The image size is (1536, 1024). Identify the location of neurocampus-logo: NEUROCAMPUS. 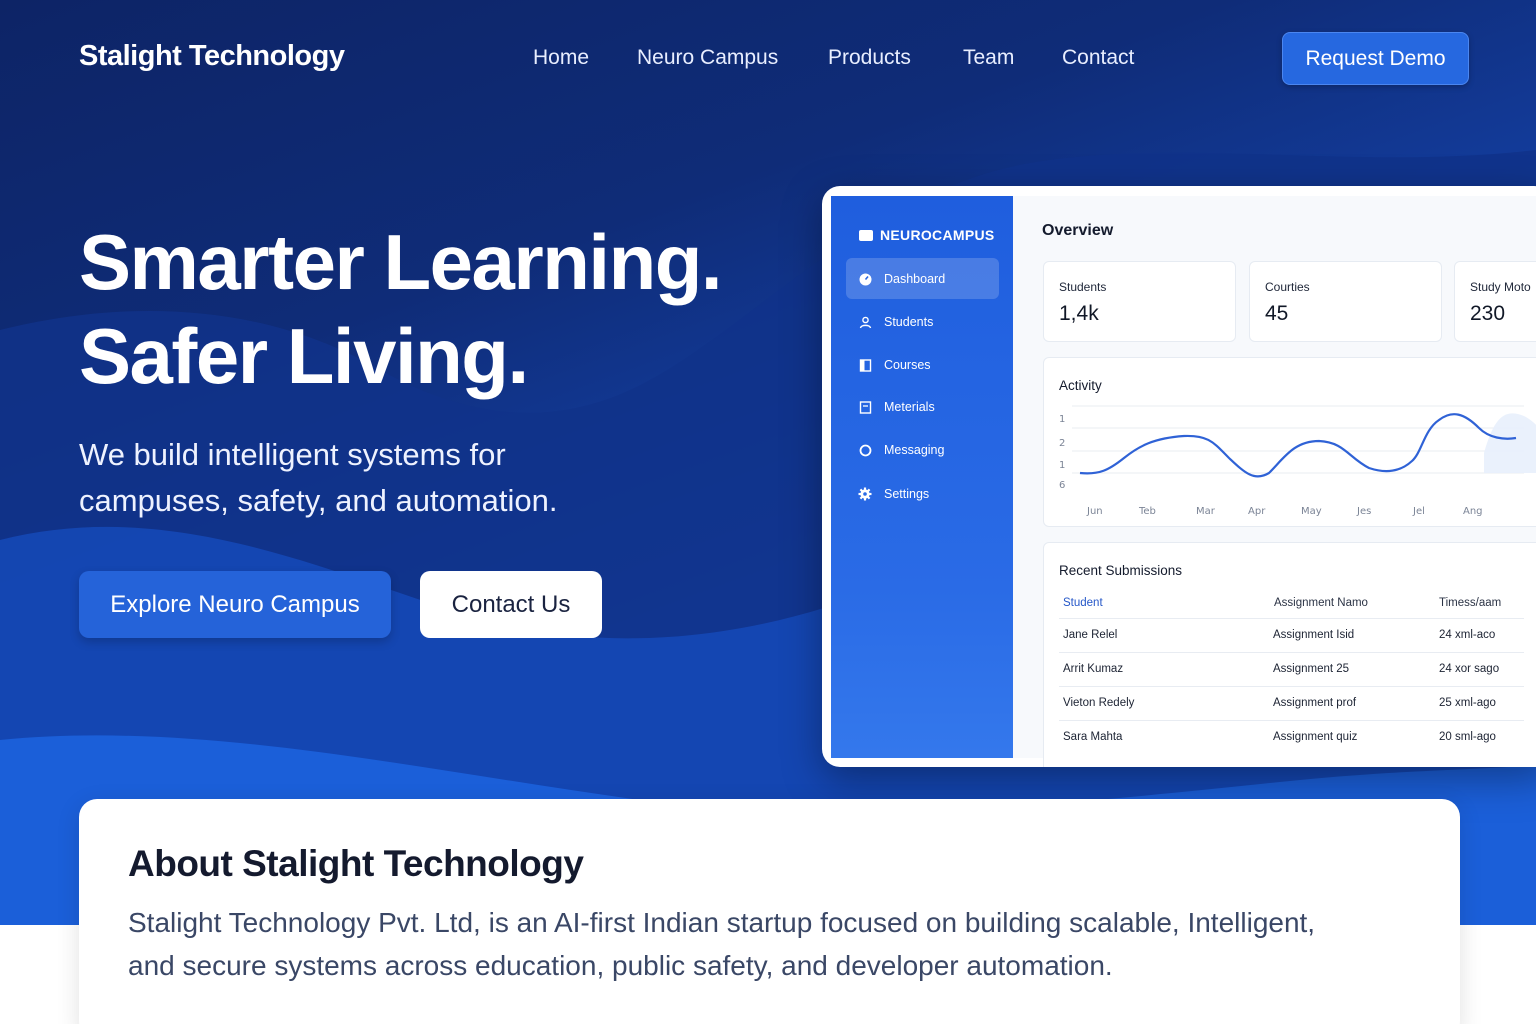
(927, 235).